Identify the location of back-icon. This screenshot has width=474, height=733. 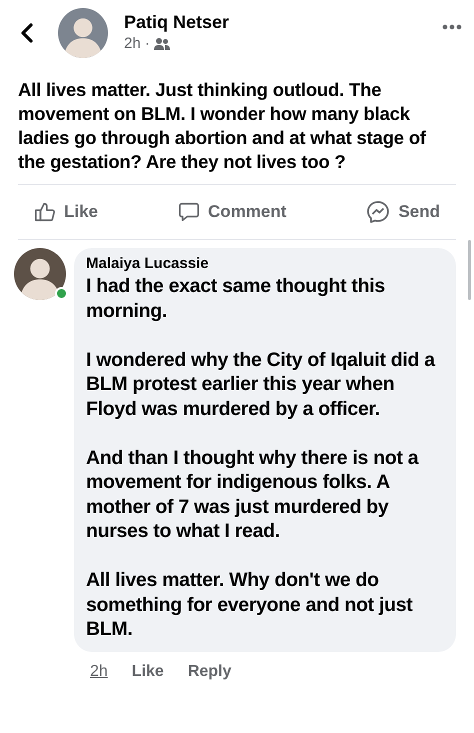
(27, 33).